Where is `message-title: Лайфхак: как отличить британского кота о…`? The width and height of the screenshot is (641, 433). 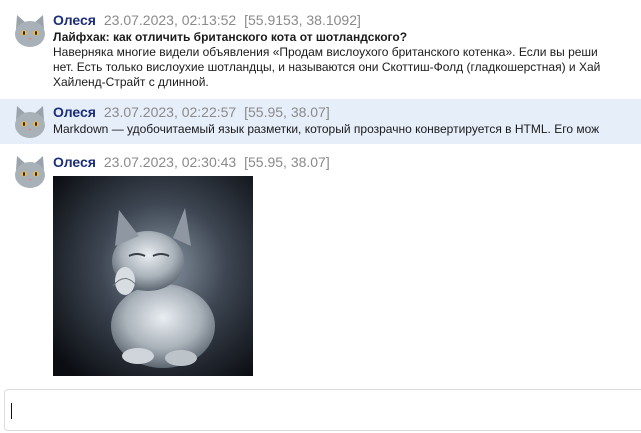
message-title: Лайфхак: как отличить британского кота о… is located at coordinates (230, 37).